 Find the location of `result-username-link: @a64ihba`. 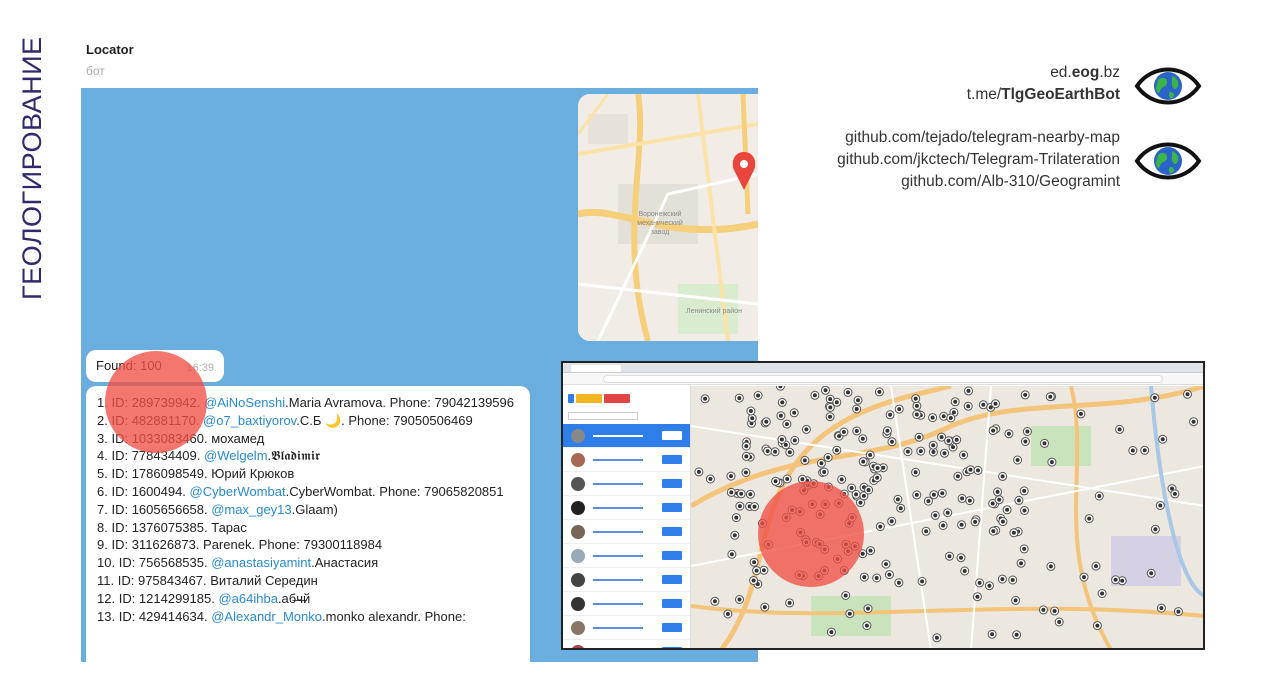

result-username-link: @a64ihba is located at coordinates (247, 598).